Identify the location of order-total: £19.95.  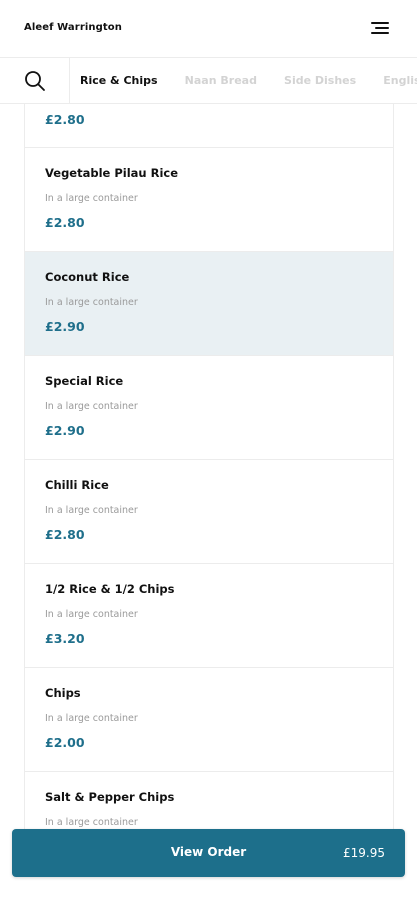
(364, 853).